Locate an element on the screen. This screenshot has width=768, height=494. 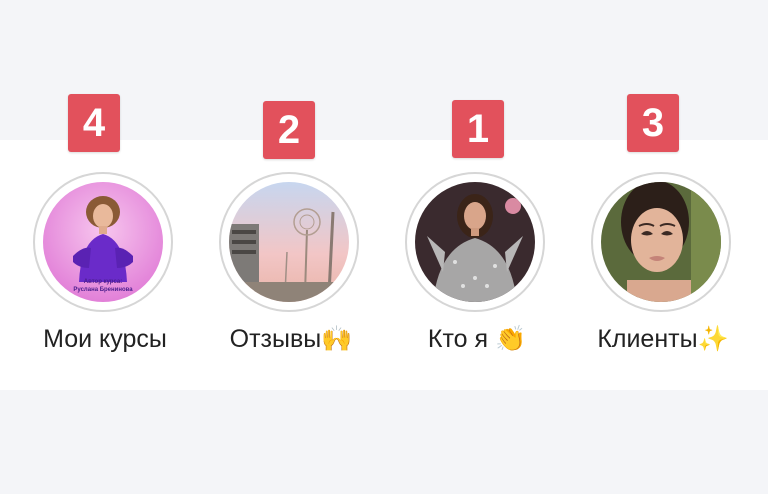
story-highlight-reviews: Отзывы🙌 is located at coordinates (291, 267).